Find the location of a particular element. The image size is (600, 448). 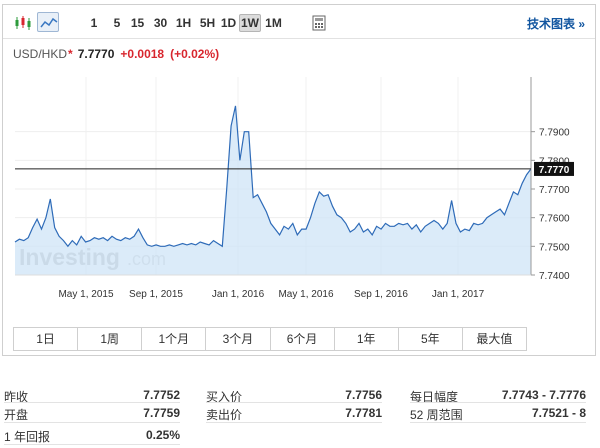

prev-close-value: 7.7752 is located at coordinates (161, 395).